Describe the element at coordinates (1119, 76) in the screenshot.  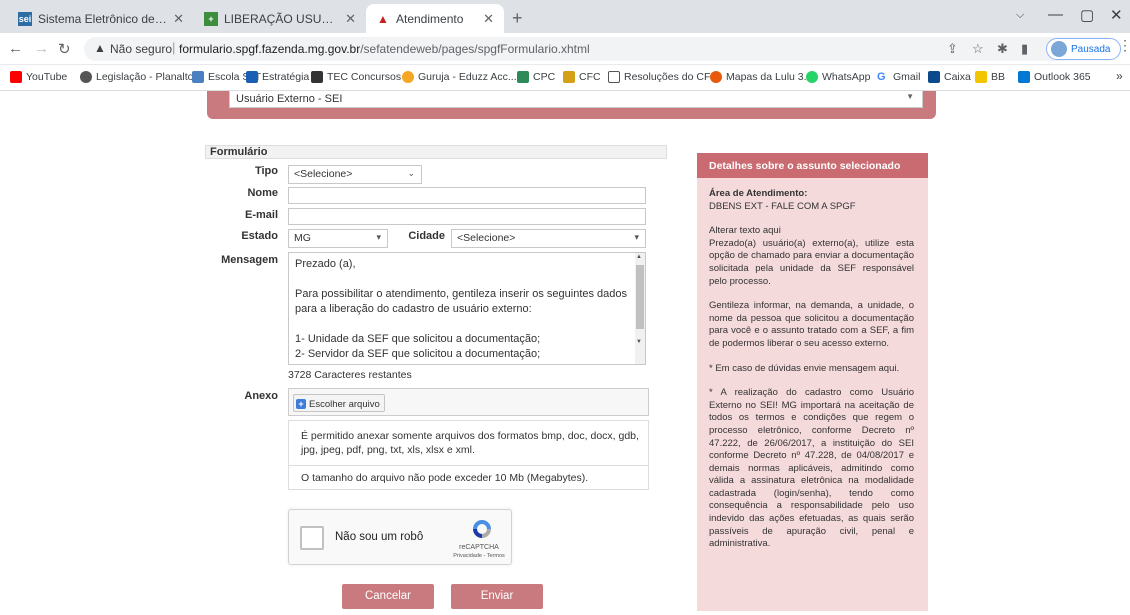
I see `more-bookmarks-icon: »` at that location.